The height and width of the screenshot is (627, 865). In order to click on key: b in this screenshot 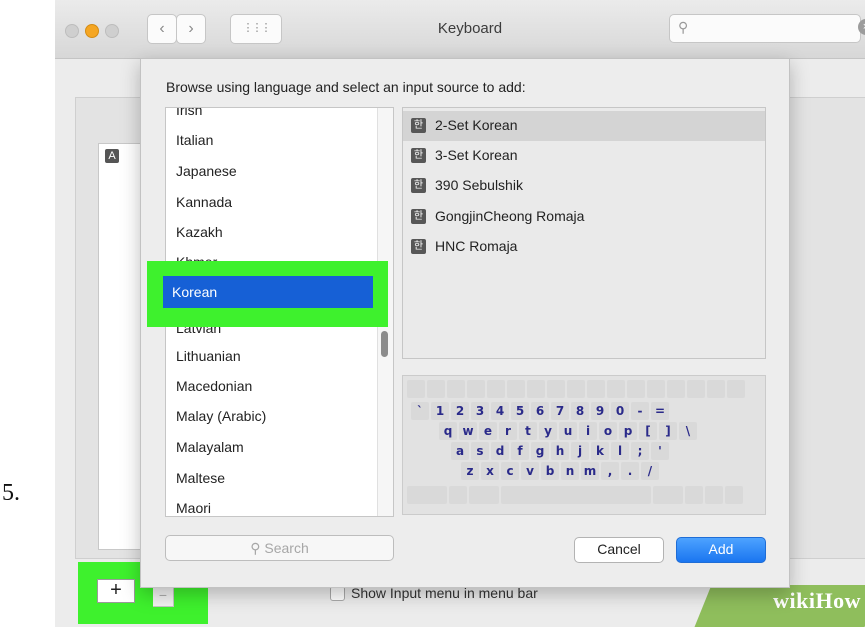, I will do `click(550, 471)`.